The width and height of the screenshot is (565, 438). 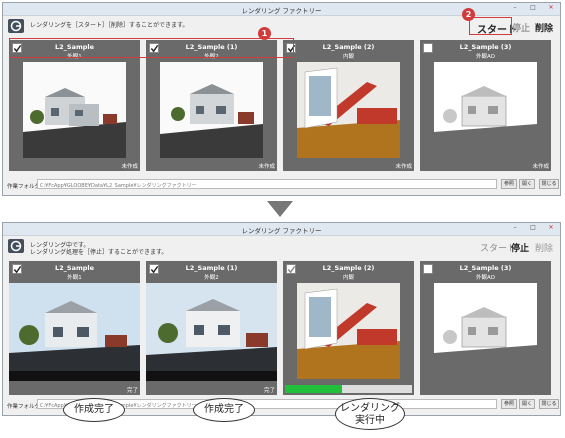 I want to click on render-card: L2_Sample (3) 外観AO 未作成, so click(x=485, y=105).